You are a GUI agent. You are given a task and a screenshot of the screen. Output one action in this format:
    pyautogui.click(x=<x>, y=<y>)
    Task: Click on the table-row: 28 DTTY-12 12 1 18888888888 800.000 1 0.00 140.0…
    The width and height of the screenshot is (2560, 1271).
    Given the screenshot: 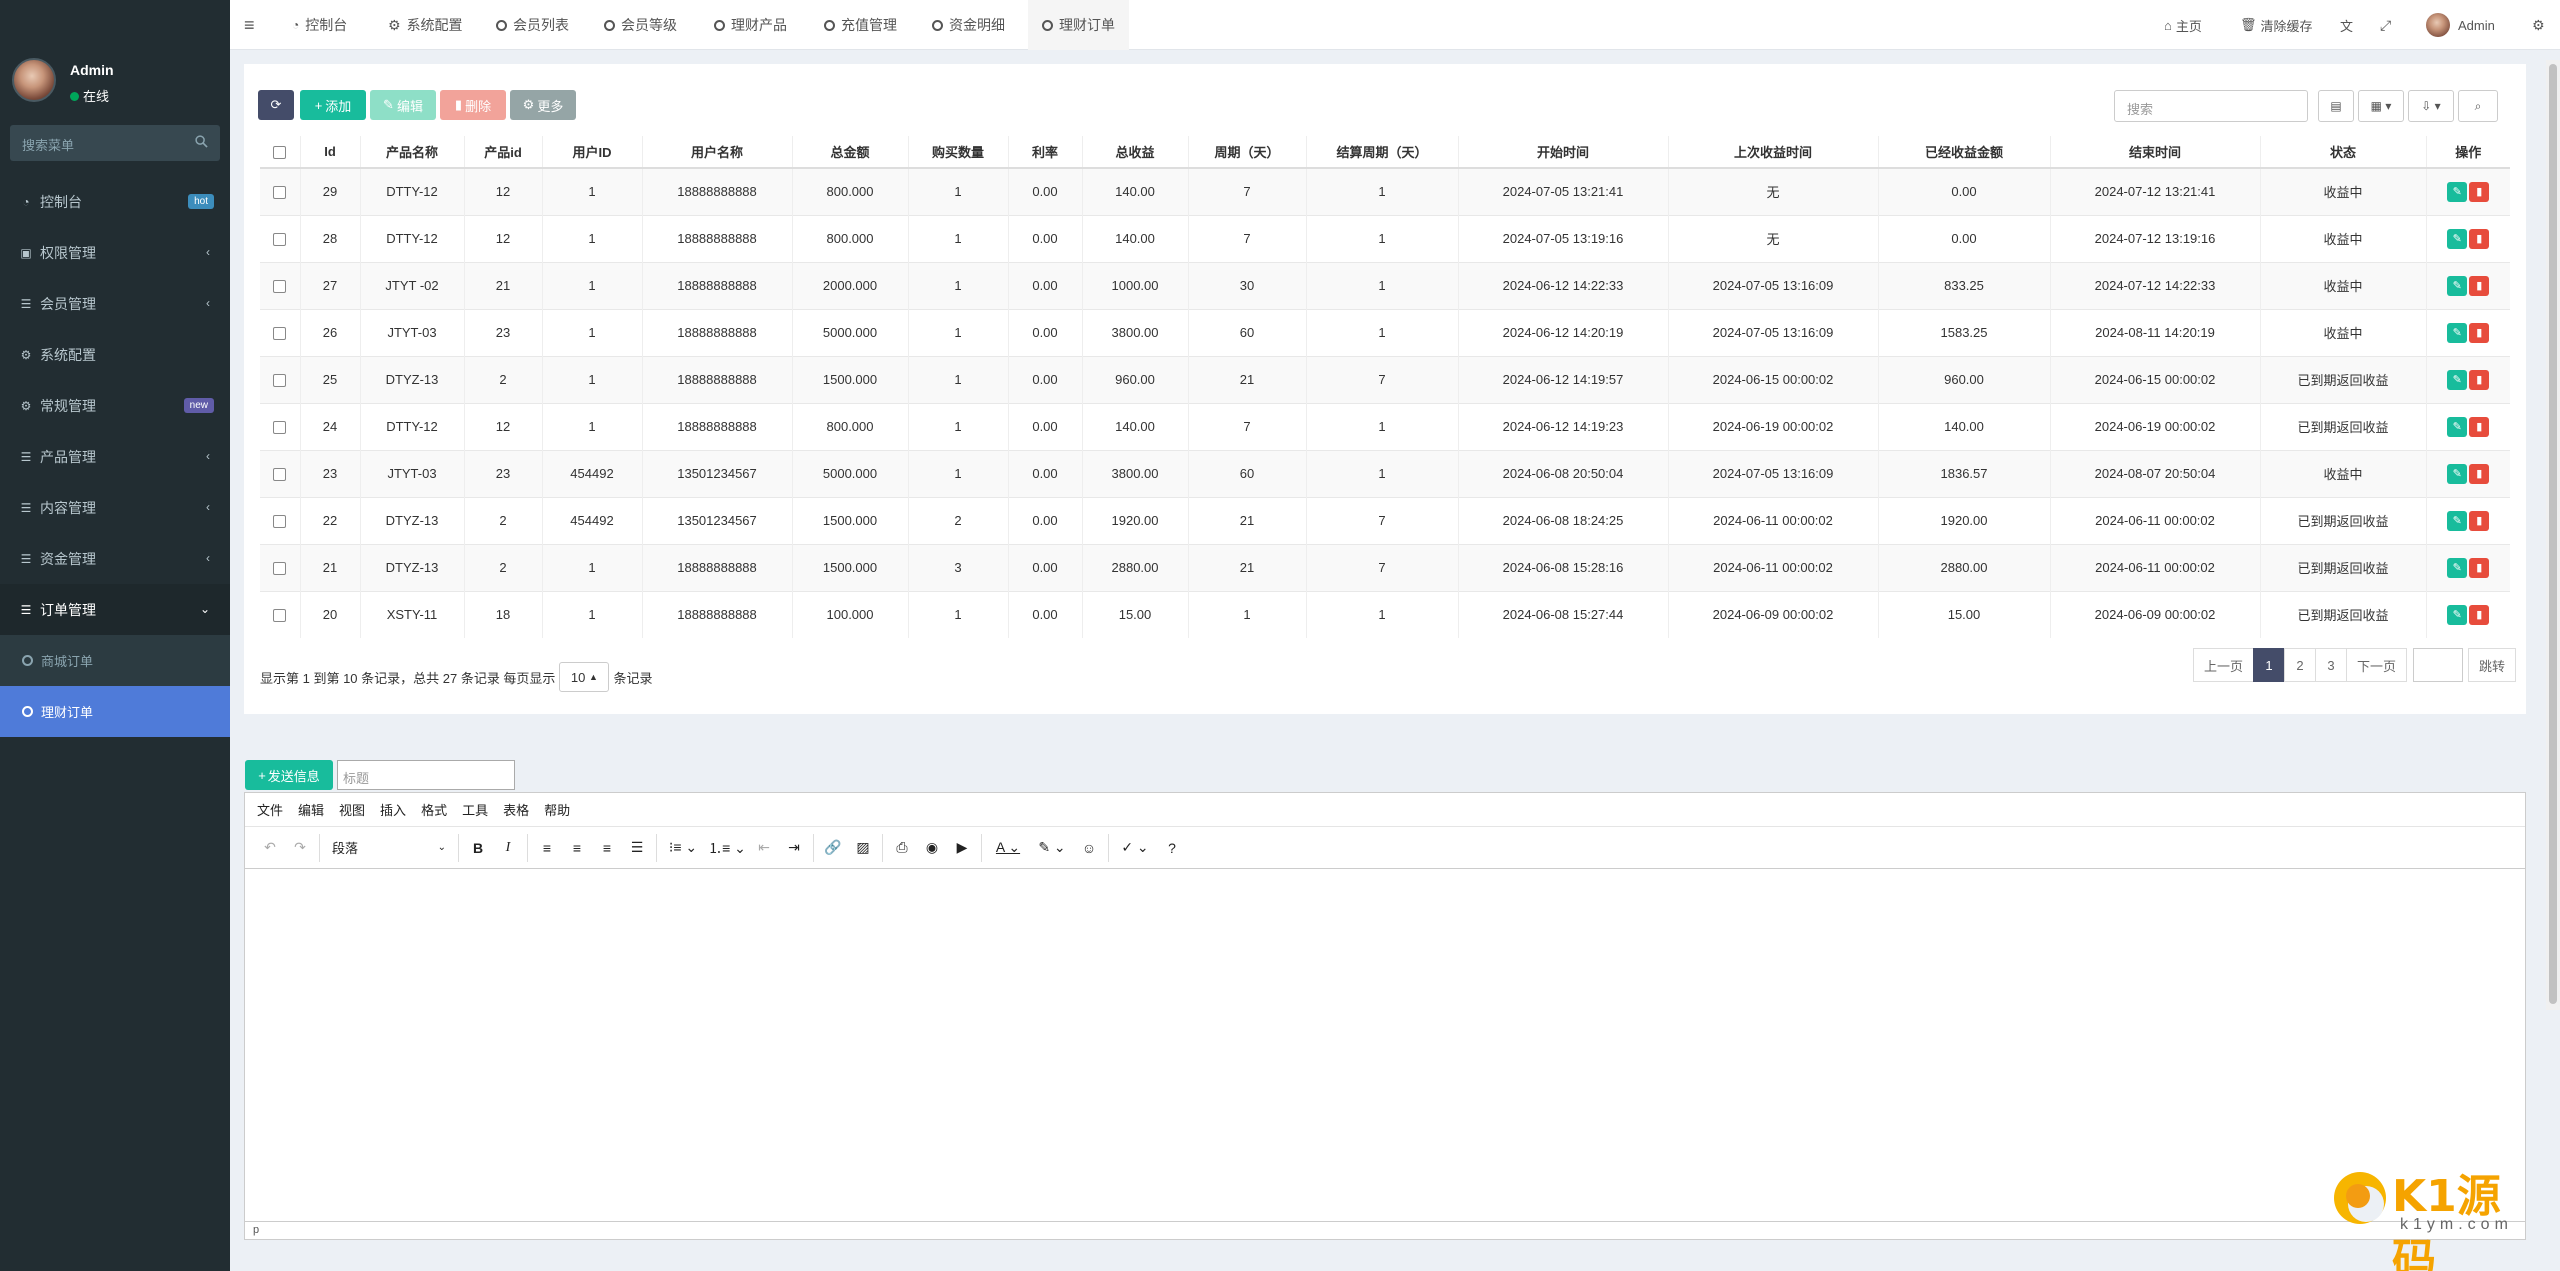 What is the action you would take?
    pyautogui.click(x=1385, y=238)
    